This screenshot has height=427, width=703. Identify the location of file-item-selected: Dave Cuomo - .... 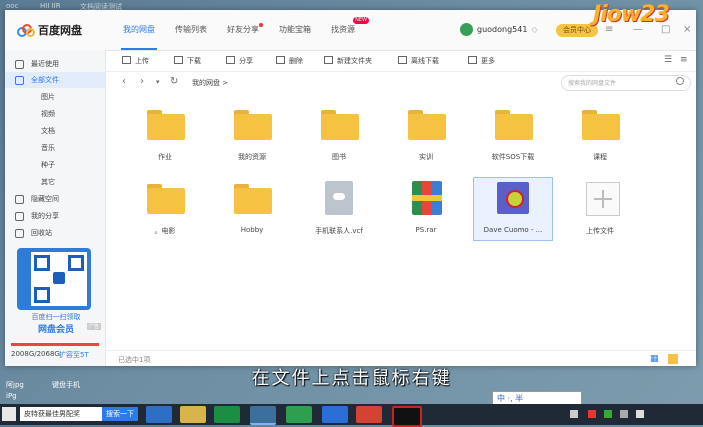
(513, 209).